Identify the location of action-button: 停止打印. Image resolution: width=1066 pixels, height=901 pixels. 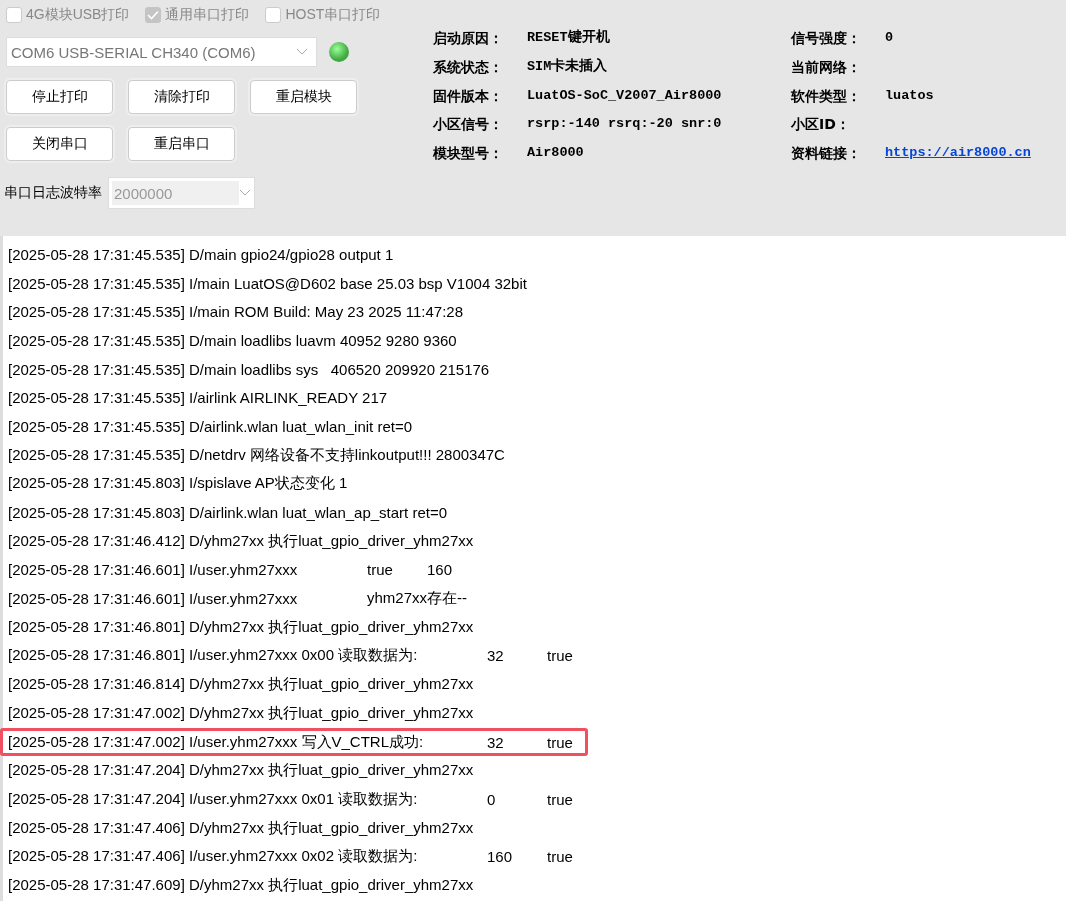
(59, 97).